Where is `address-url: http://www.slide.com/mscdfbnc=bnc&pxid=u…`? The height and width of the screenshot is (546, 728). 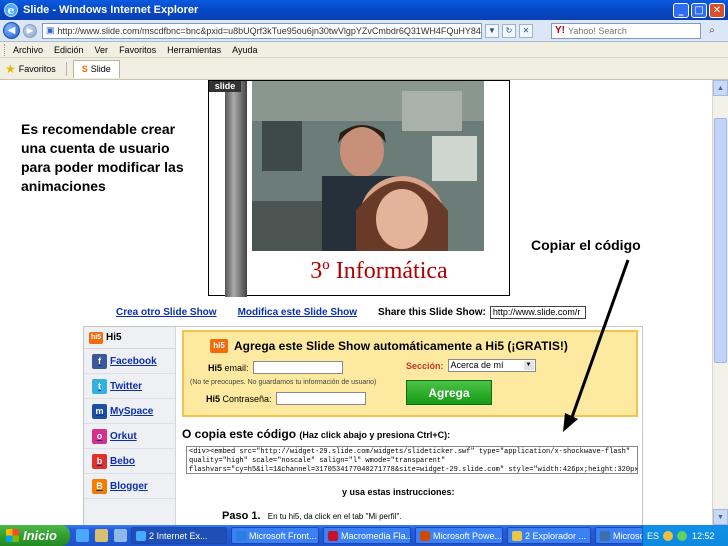 address-url: http://www.slide.com/mscdfbnc=bnc&pxid=u… is located at coordinates (269, 30).